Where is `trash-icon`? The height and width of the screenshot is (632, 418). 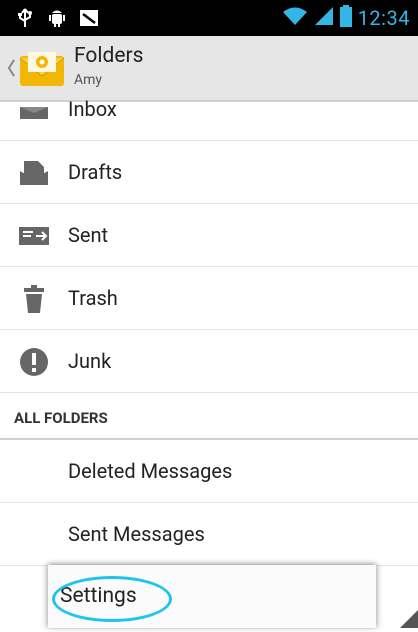
trash-icon is located at coordinates (34, 299).